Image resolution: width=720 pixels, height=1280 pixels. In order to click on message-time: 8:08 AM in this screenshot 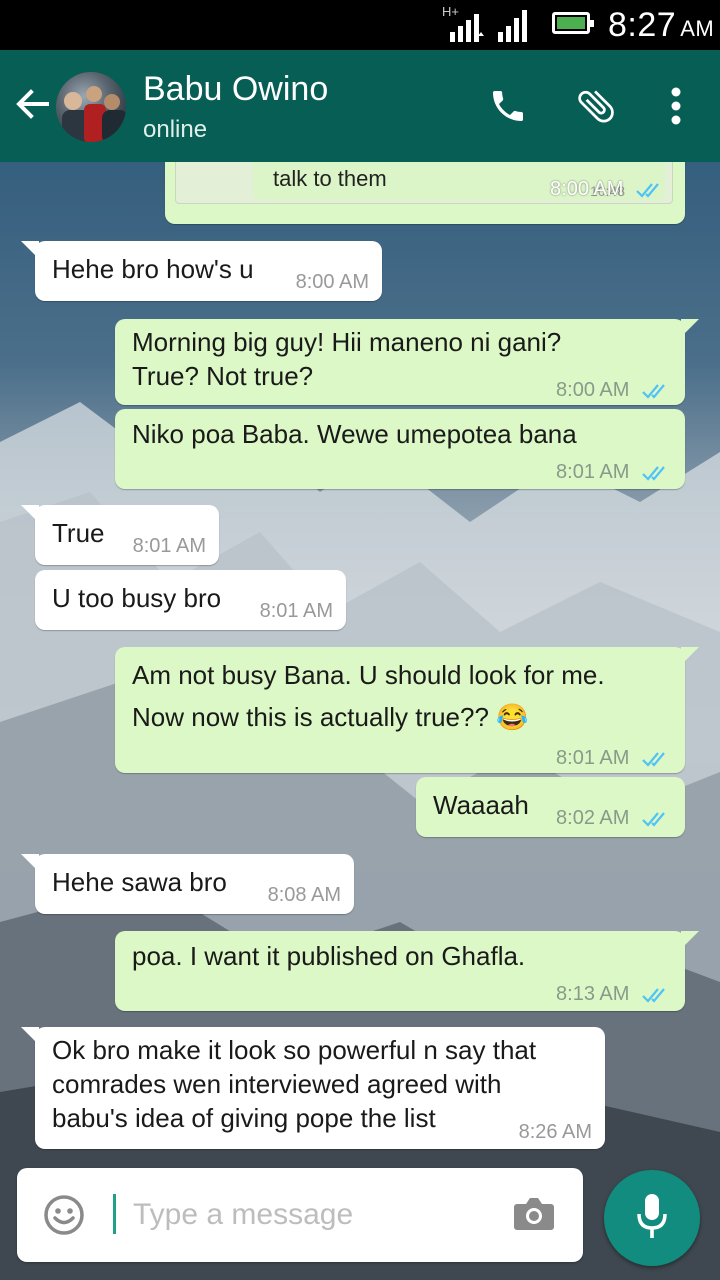, I will do `click(304, 895)`.